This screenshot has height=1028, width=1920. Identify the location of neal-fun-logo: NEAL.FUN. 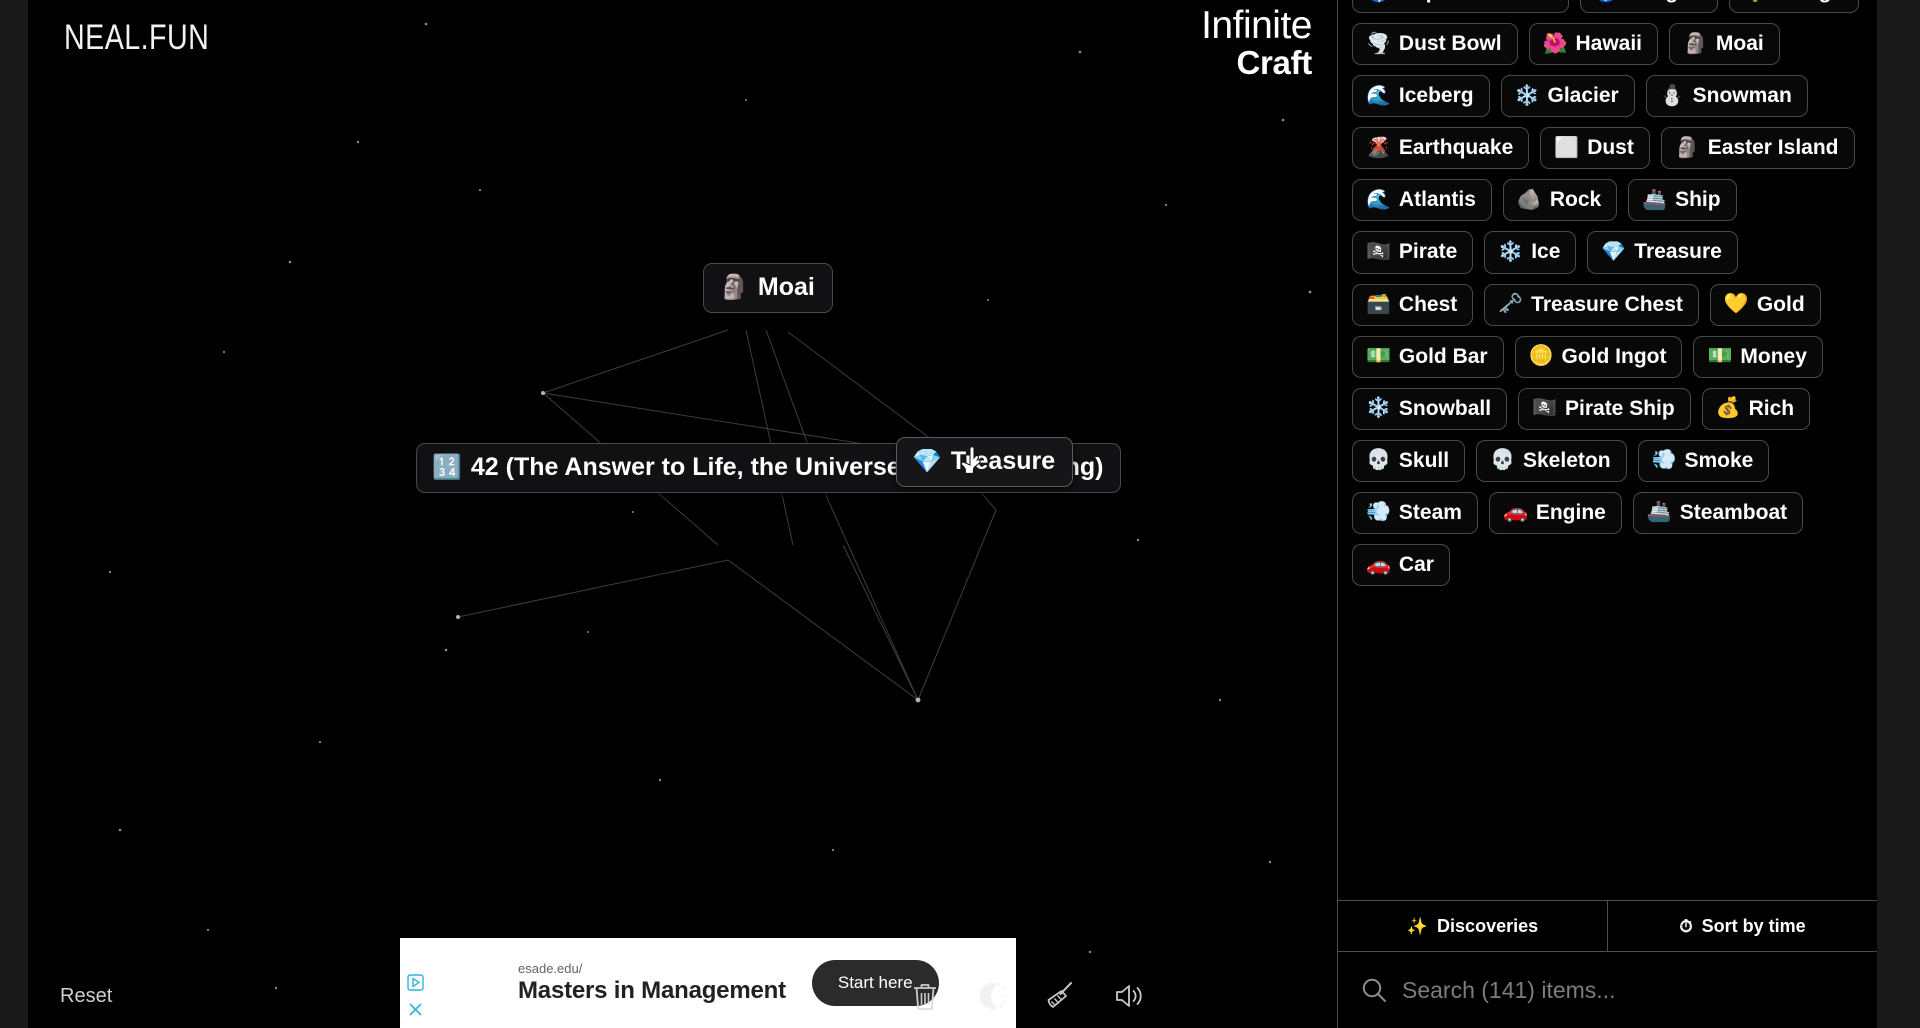
(136, 38).